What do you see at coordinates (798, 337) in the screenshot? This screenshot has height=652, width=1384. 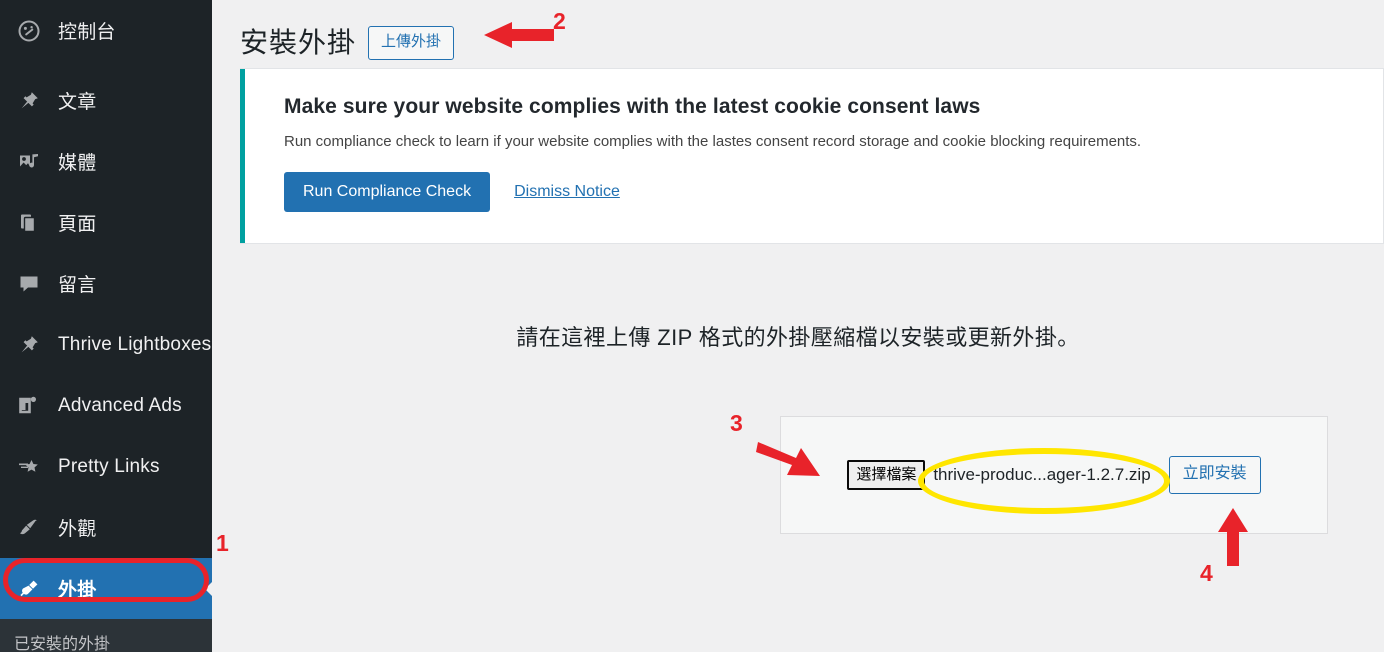 I see `upload-instructions: 請在這裡上傳 ZIP 格式的外掛壓縮檔以安裝或更新外掛。` at bounding box center [798, 337].